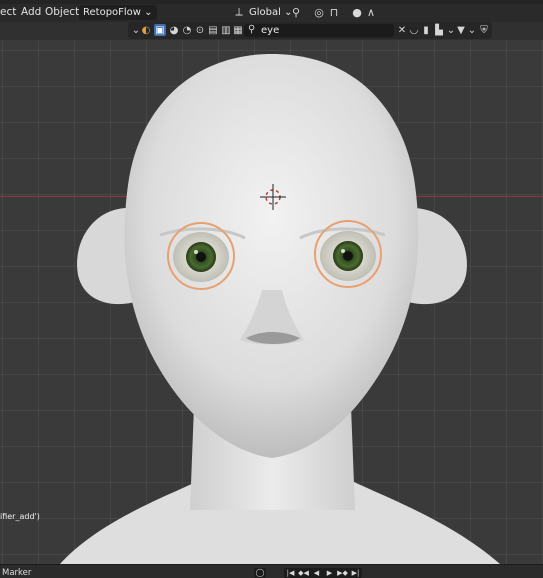 The image size is (543, 578). Describe the element at coordinates (334, 12) in the screenshot. I see `snap-target-icon: ⊓` at that location.